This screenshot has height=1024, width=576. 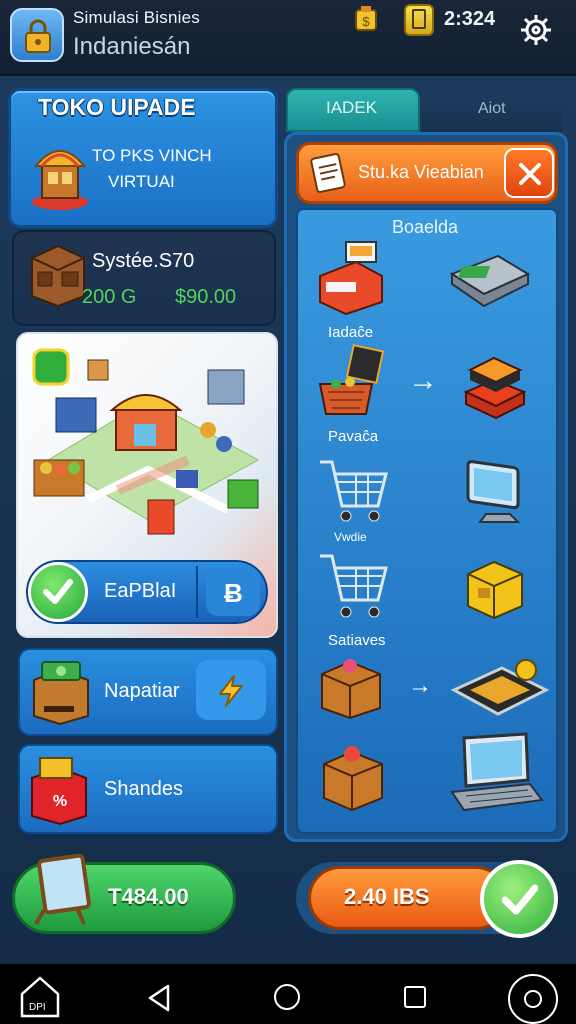 I want to click on promo-title: TOKO UIPADE, so click(x=117, y=107).